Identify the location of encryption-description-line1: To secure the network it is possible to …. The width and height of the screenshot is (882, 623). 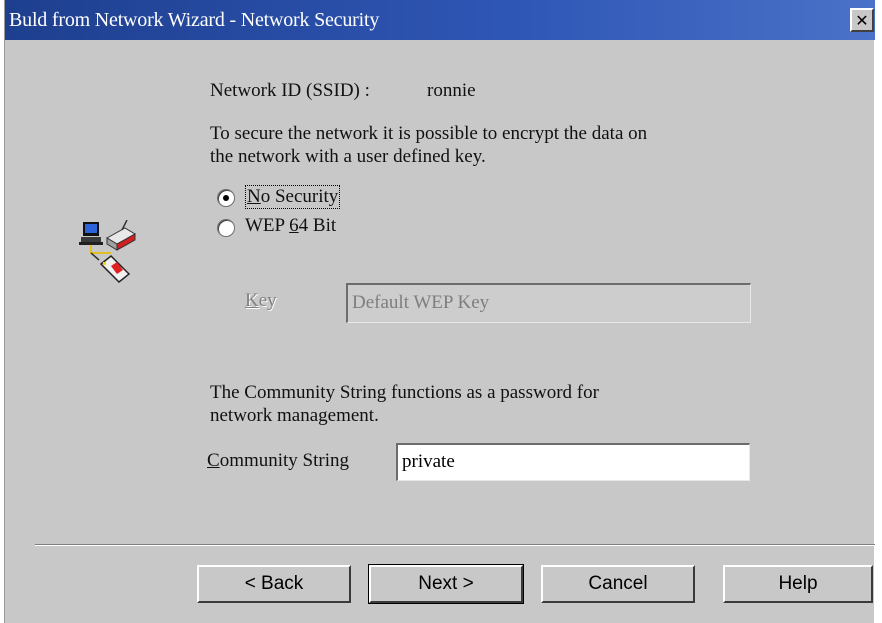
(429, 133).